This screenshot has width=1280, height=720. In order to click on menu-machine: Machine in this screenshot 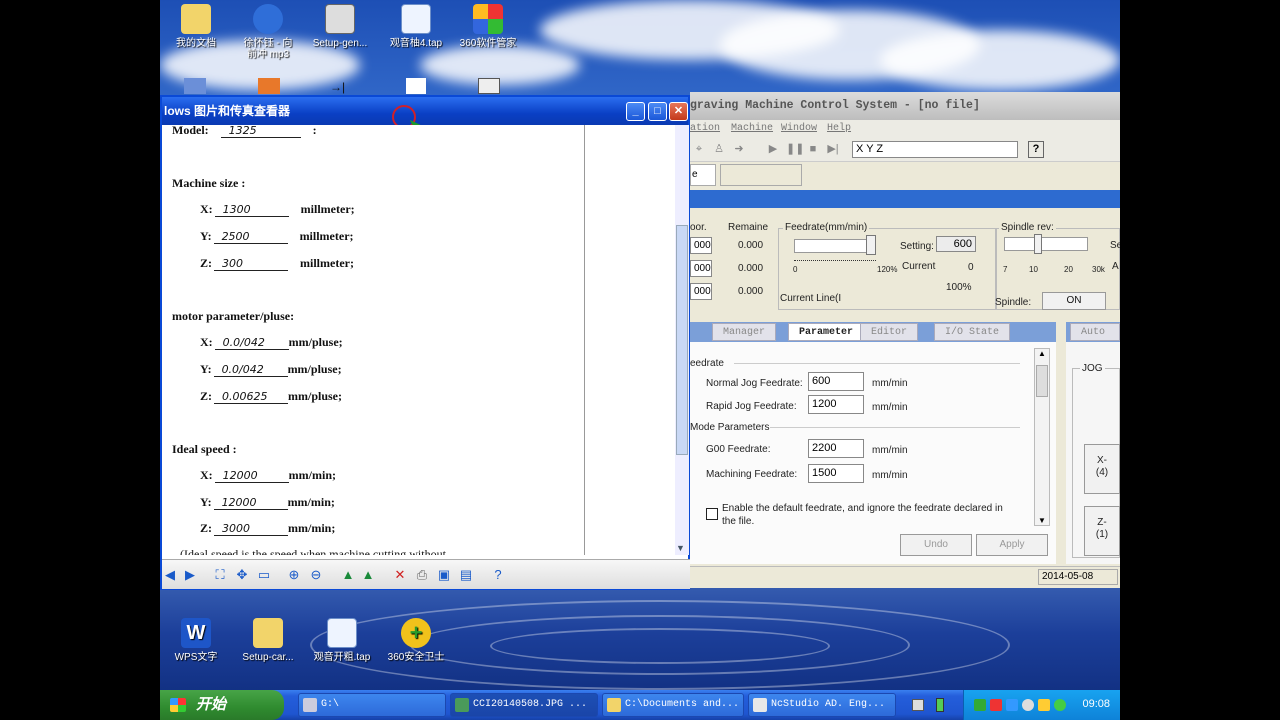, I will do `click(752, 128)`.